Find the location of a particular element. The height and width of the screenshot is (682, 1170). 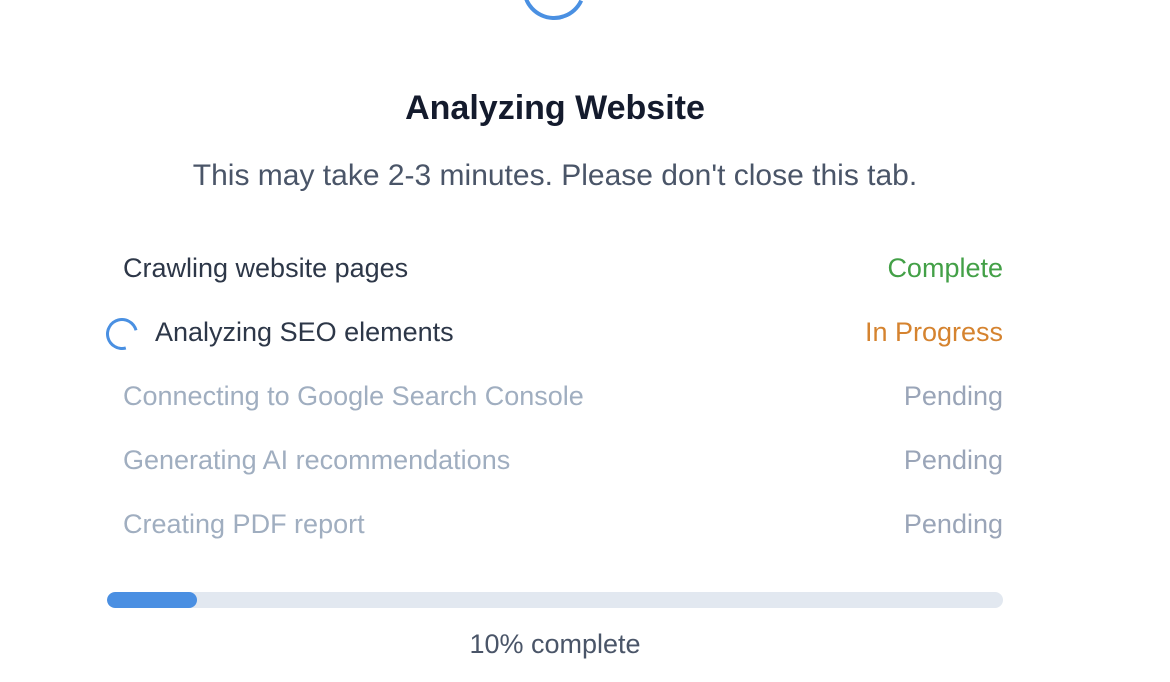

step-label: Analyzing SEO elements is located at coordinates (304, 332).